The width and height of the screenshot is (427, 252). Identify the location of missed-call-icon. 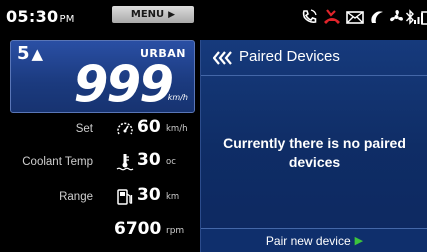
(332, 16).